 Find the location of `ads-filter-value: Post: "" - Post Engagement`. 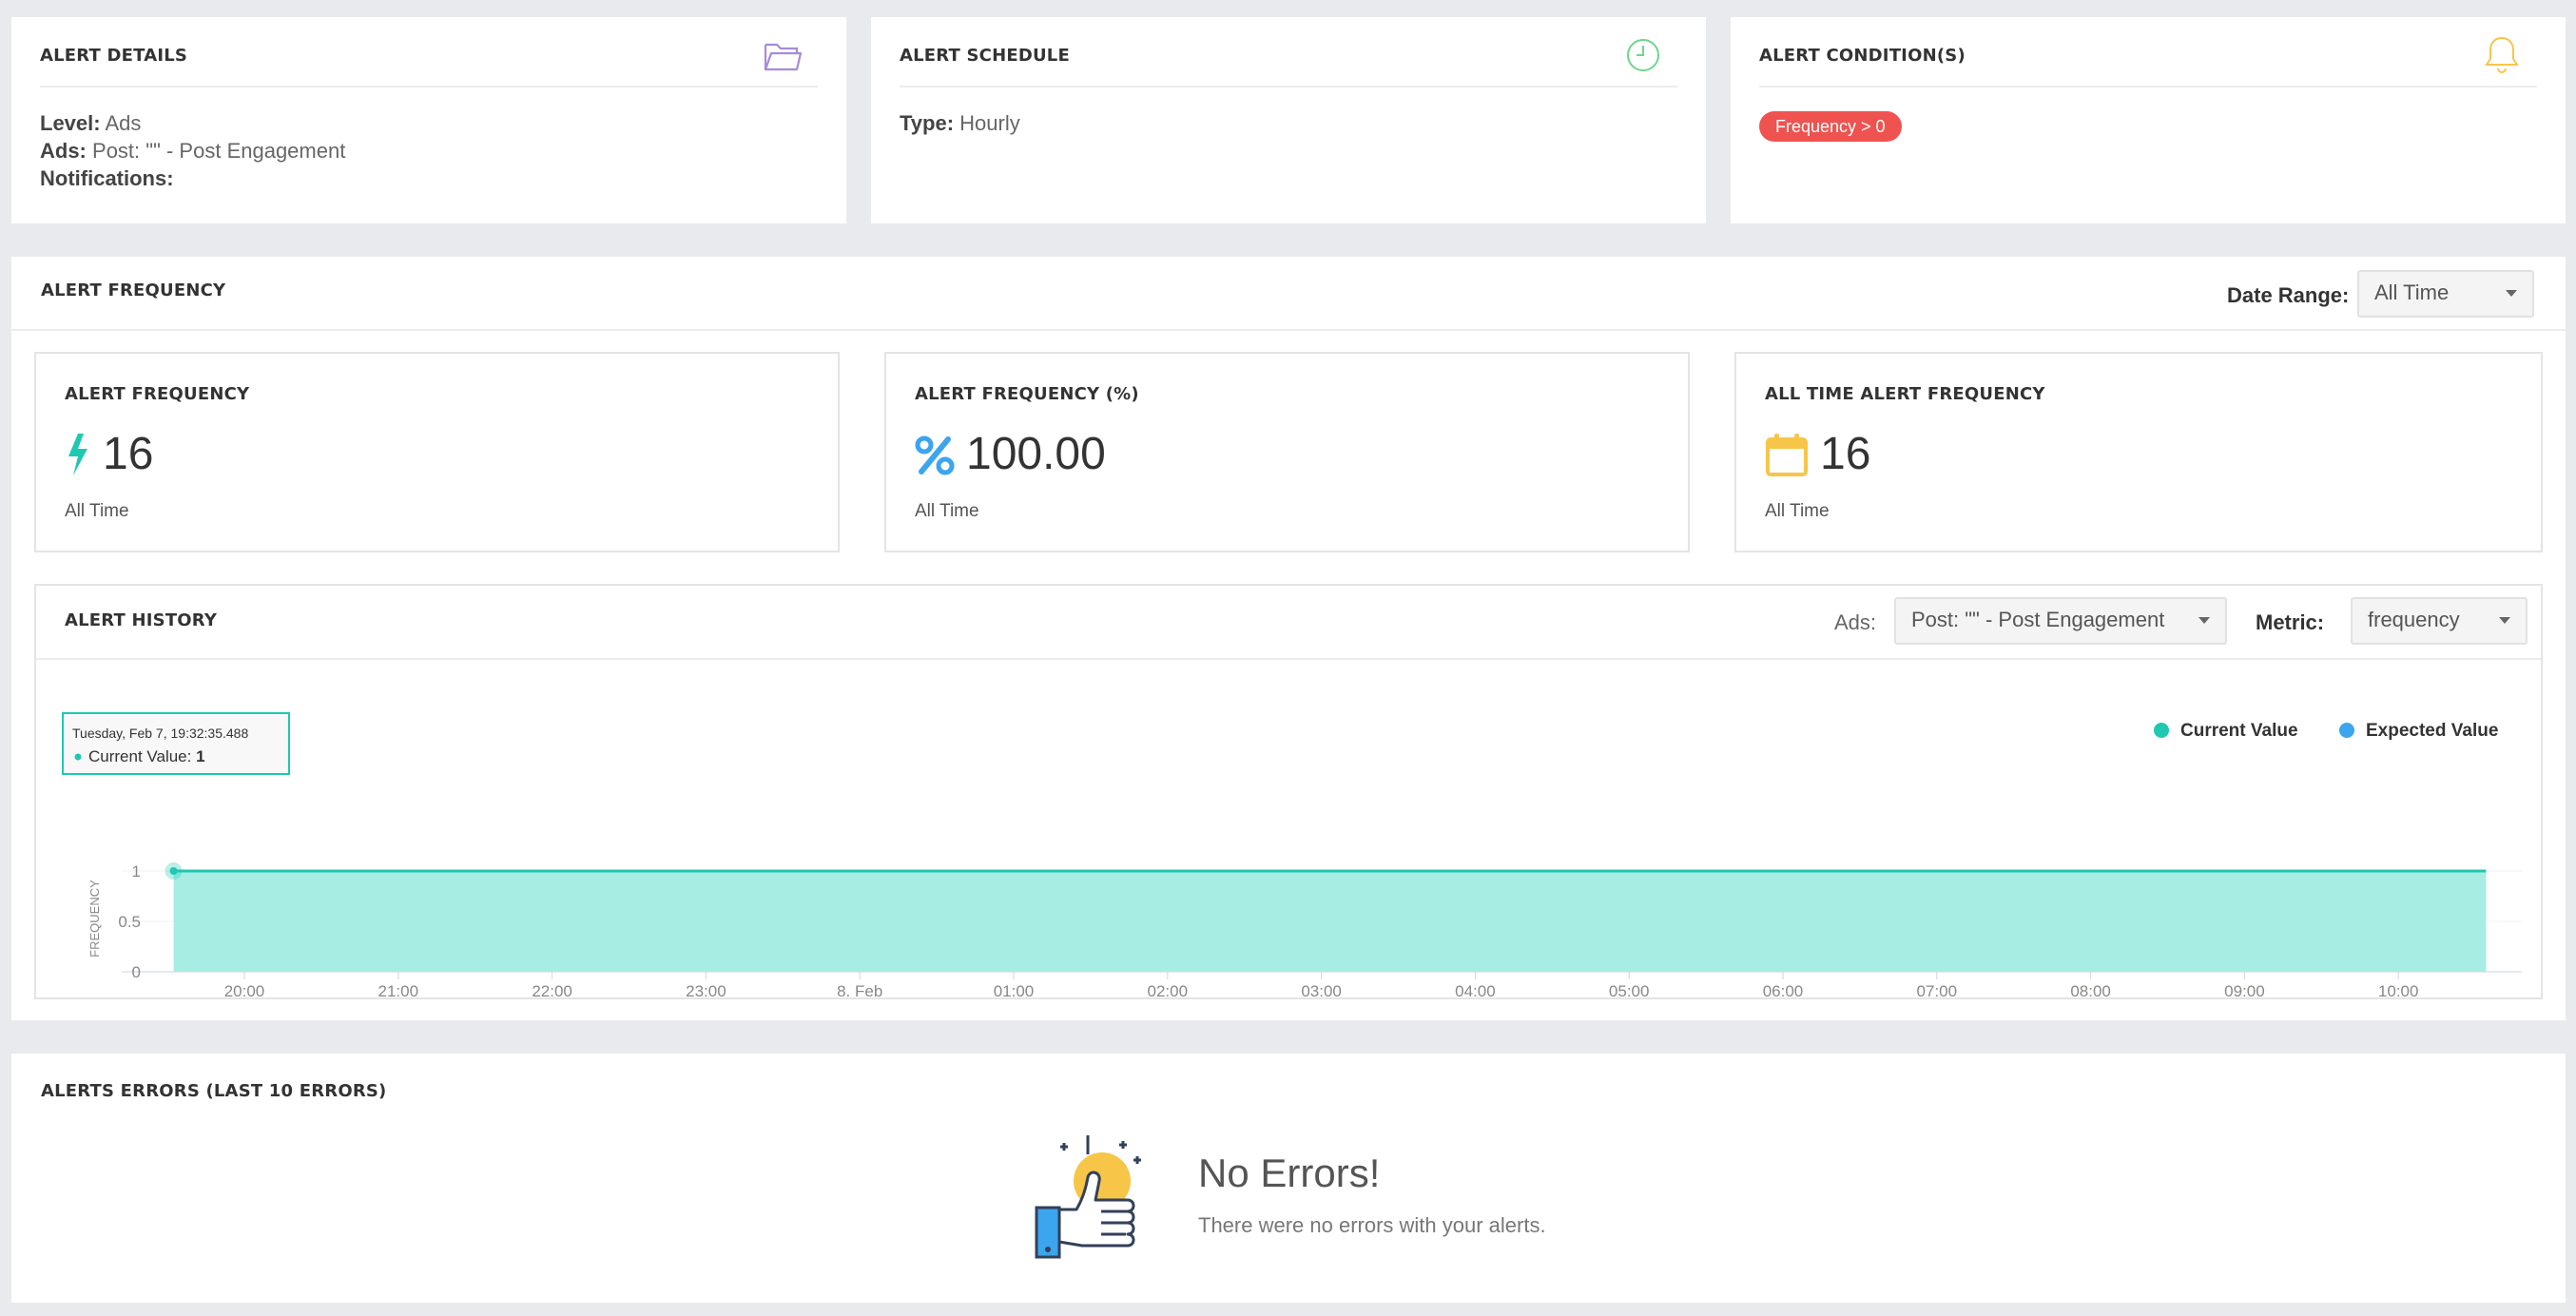

ads-filter-value: Post: "" - Post Engagement is located at coordinates (2038, 620).